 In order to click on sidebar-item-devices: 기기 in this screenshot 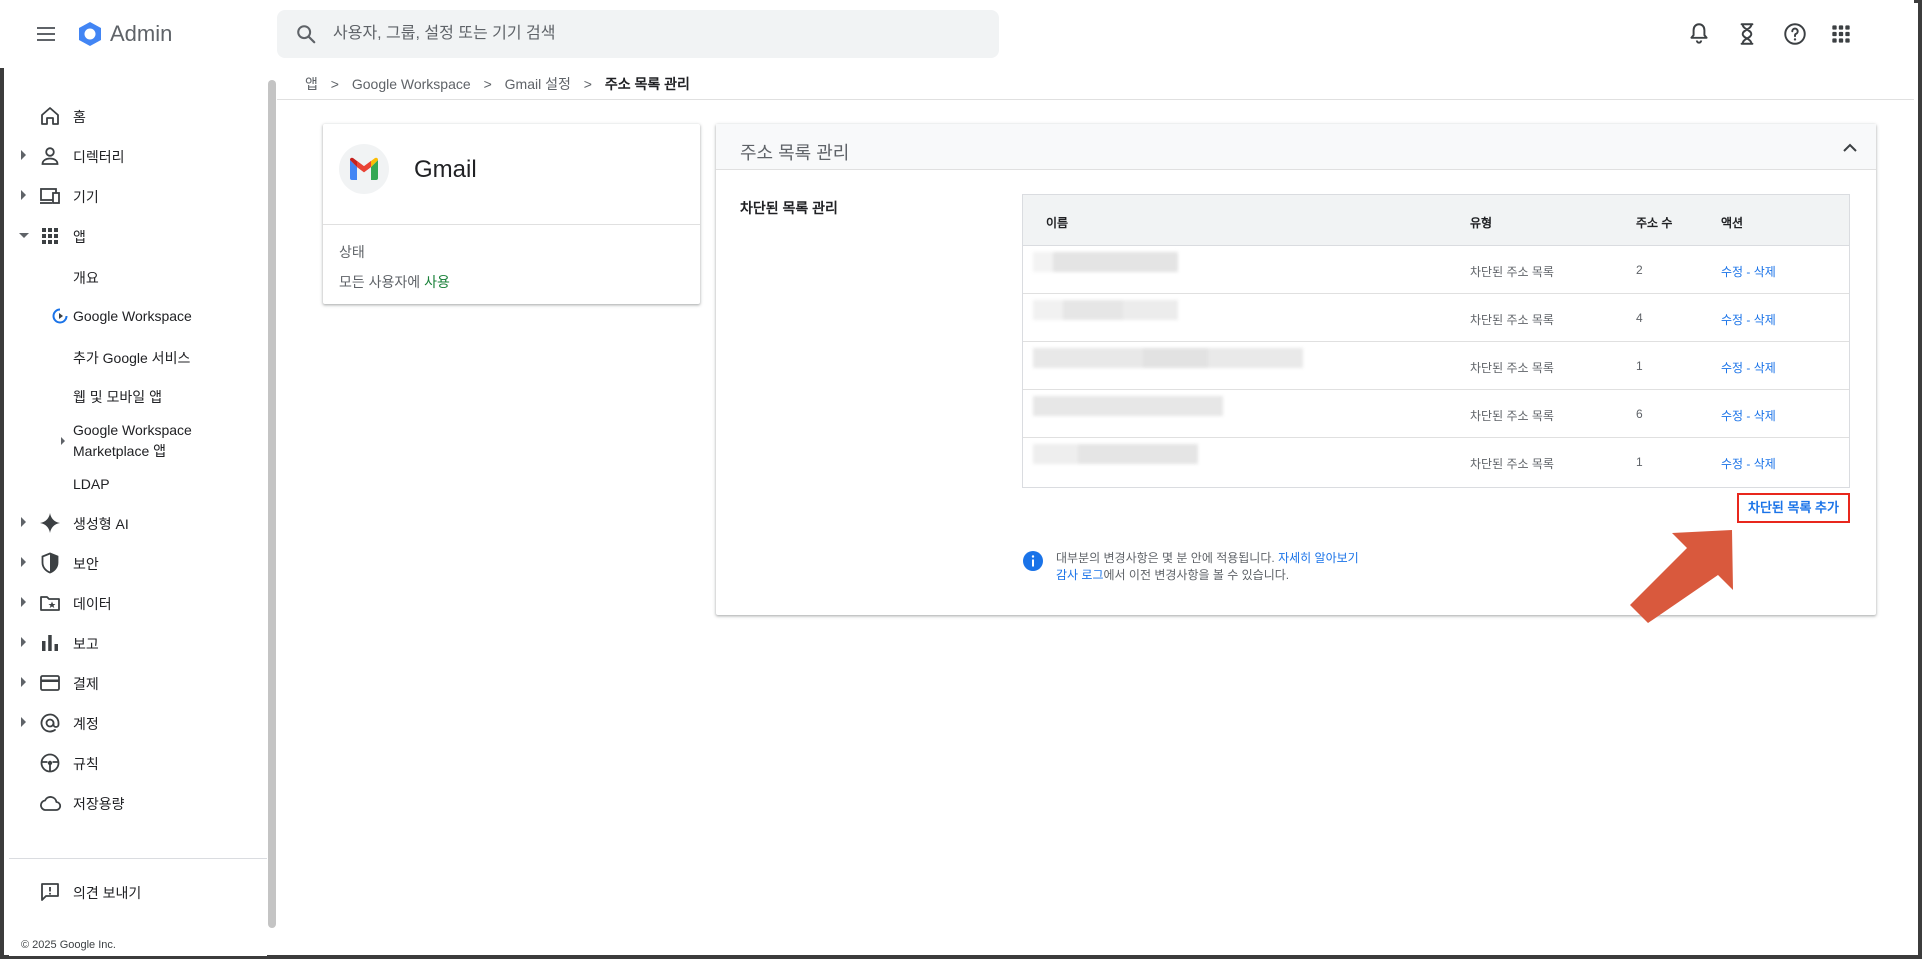, I will do `click(138, 196)`.